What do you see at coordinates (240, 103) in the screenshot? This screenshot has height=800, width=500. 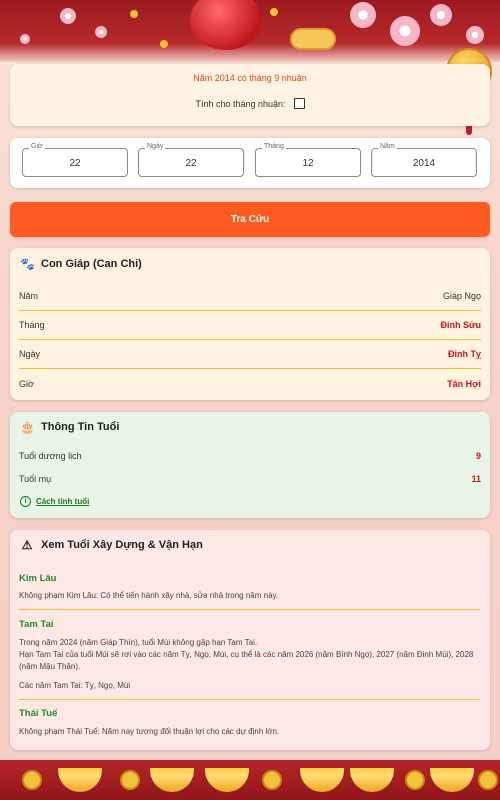 I see `leap-month-label: Tính cho tháng nhuận:` at bounding box center [240, 103].